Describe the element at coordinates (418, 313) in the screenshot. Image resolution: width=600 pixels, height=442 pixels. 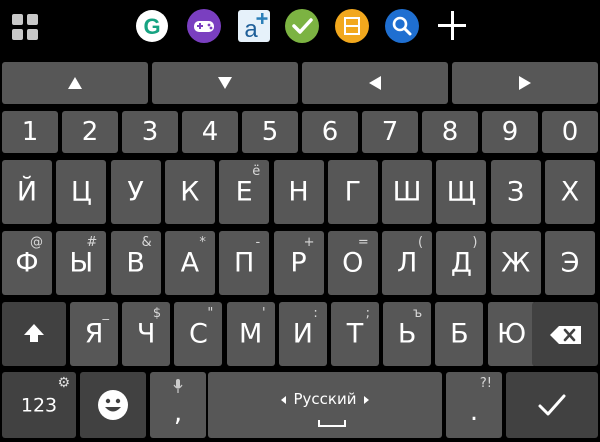
I see `key-hint: ъ` at that location.